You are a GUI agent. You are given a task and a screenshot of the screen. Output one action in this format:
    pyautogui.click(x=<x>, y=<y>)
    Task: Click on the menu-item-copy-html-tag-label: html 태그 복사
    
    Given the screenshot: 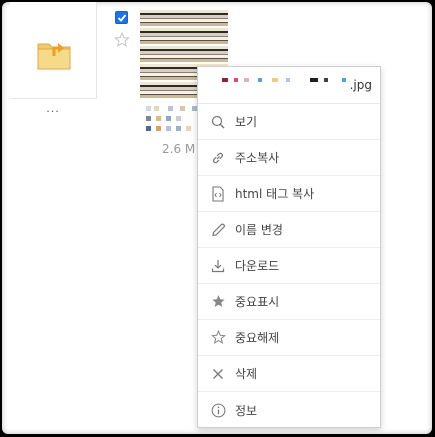 What is the action you would take?
    pyautogui.click(x=275, y=194)
    